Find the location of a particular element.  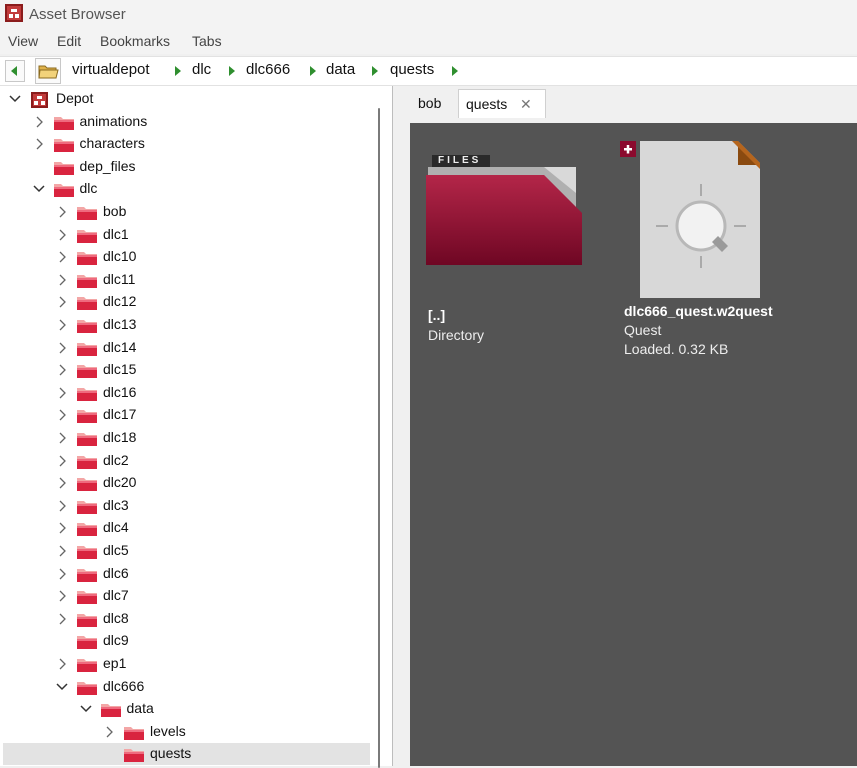

tab-bob: bob is located at coordinates (430, 103).